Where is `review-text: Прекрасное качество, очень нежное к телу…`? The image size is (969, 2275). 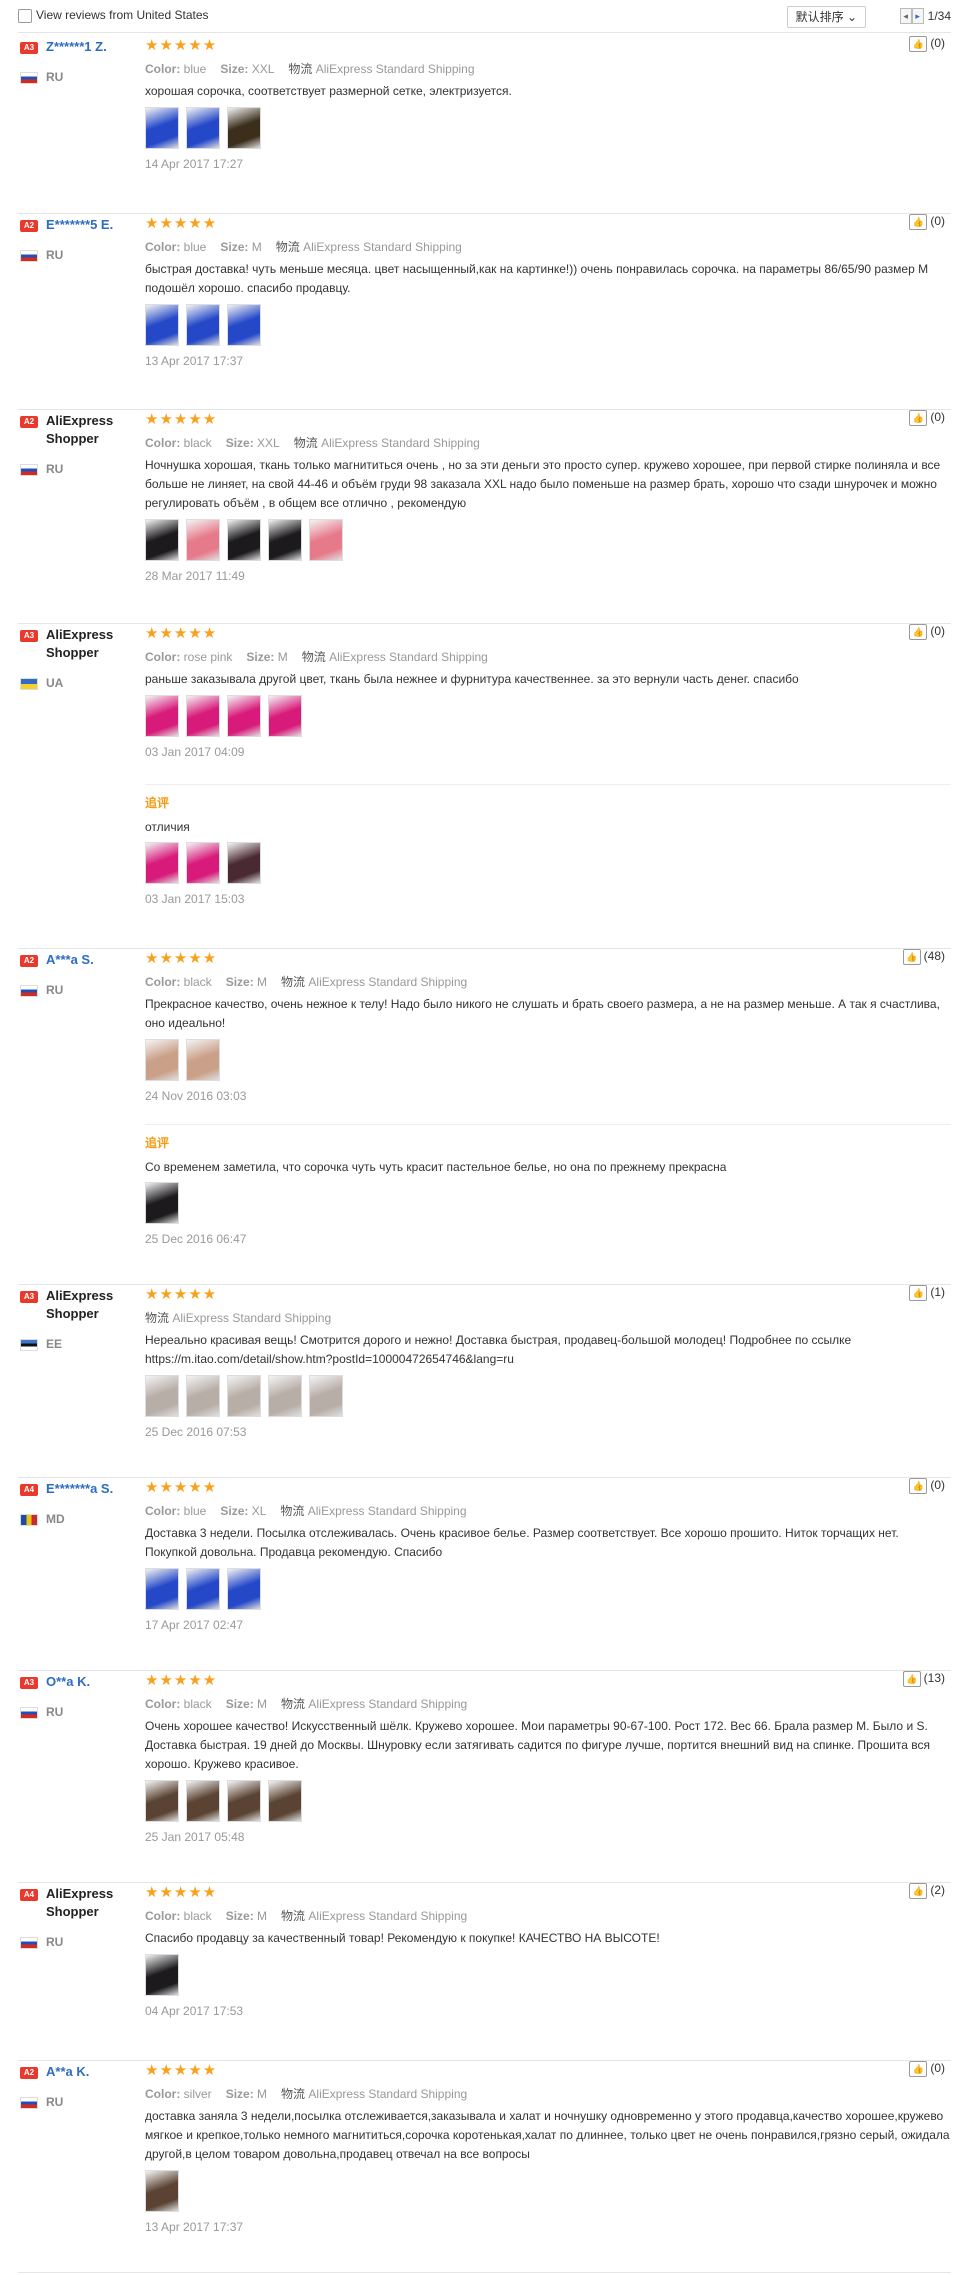 review-text: Прекрасное качество, очень нежное к телу… is located at coordinates (542, 1013).